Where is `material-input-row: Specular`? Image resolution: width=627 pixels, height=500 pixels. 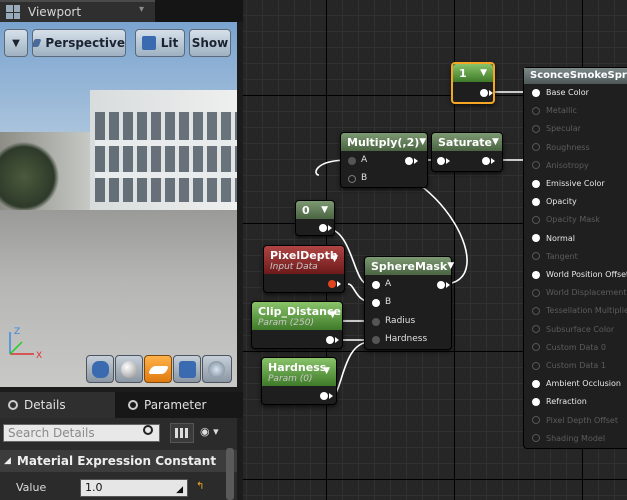 material-input-row: Specular is located at coordinates (556, 128).